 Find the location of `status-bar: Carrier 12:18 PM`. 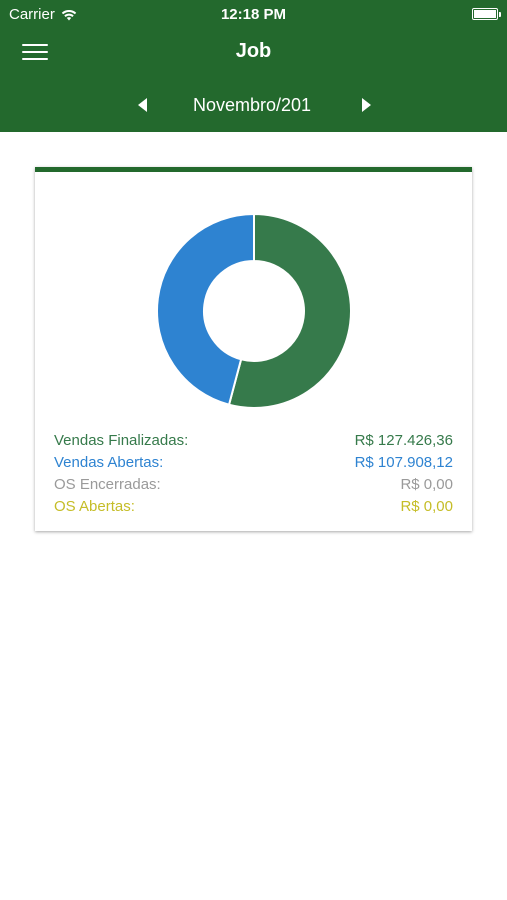

status-bar: Carrier 12:18 PM is located at coordinates (253, 14).